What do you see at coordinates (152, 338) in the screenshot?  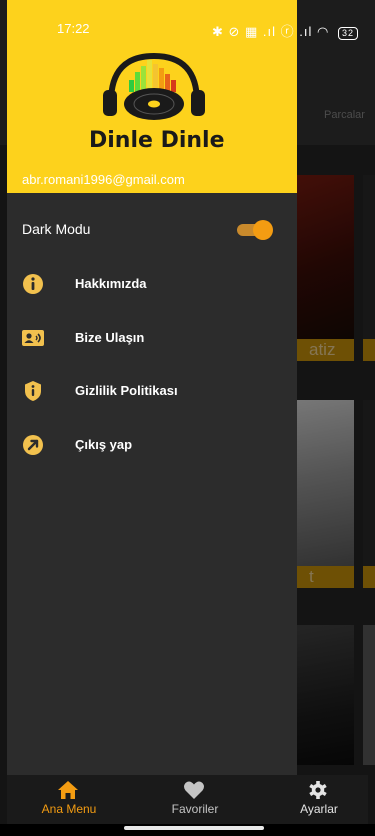 I see `menu-item-contact: Bize Ulaşın` at bounding box center [152, 338].